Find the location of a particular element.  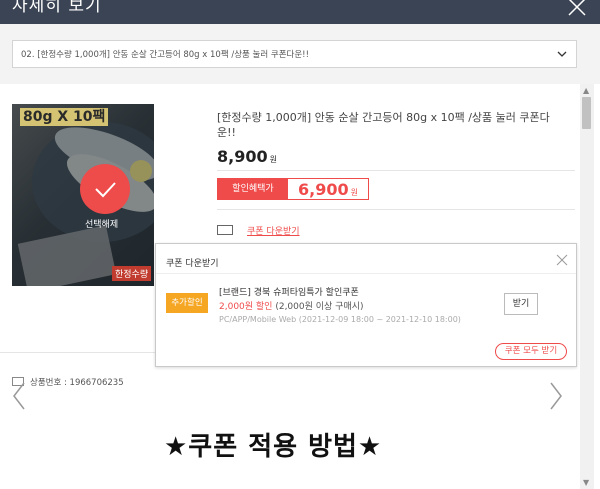

price-unit: 원 is located at coordinates (273, 159).